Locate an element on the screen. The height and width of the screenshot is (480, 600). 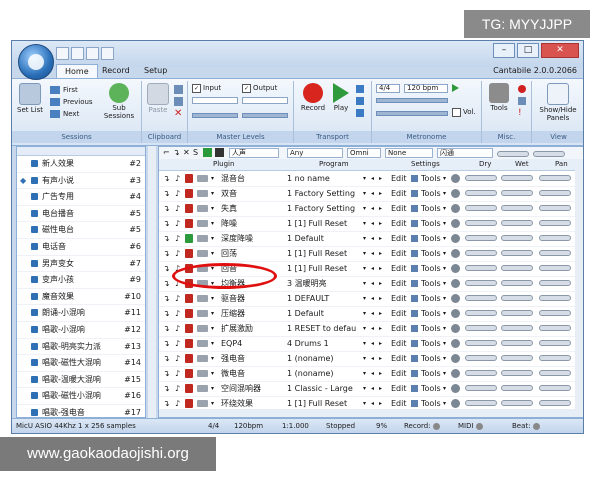
show-hide-panels-button: Show/Hide Panels is located at coordinates (558, 102).